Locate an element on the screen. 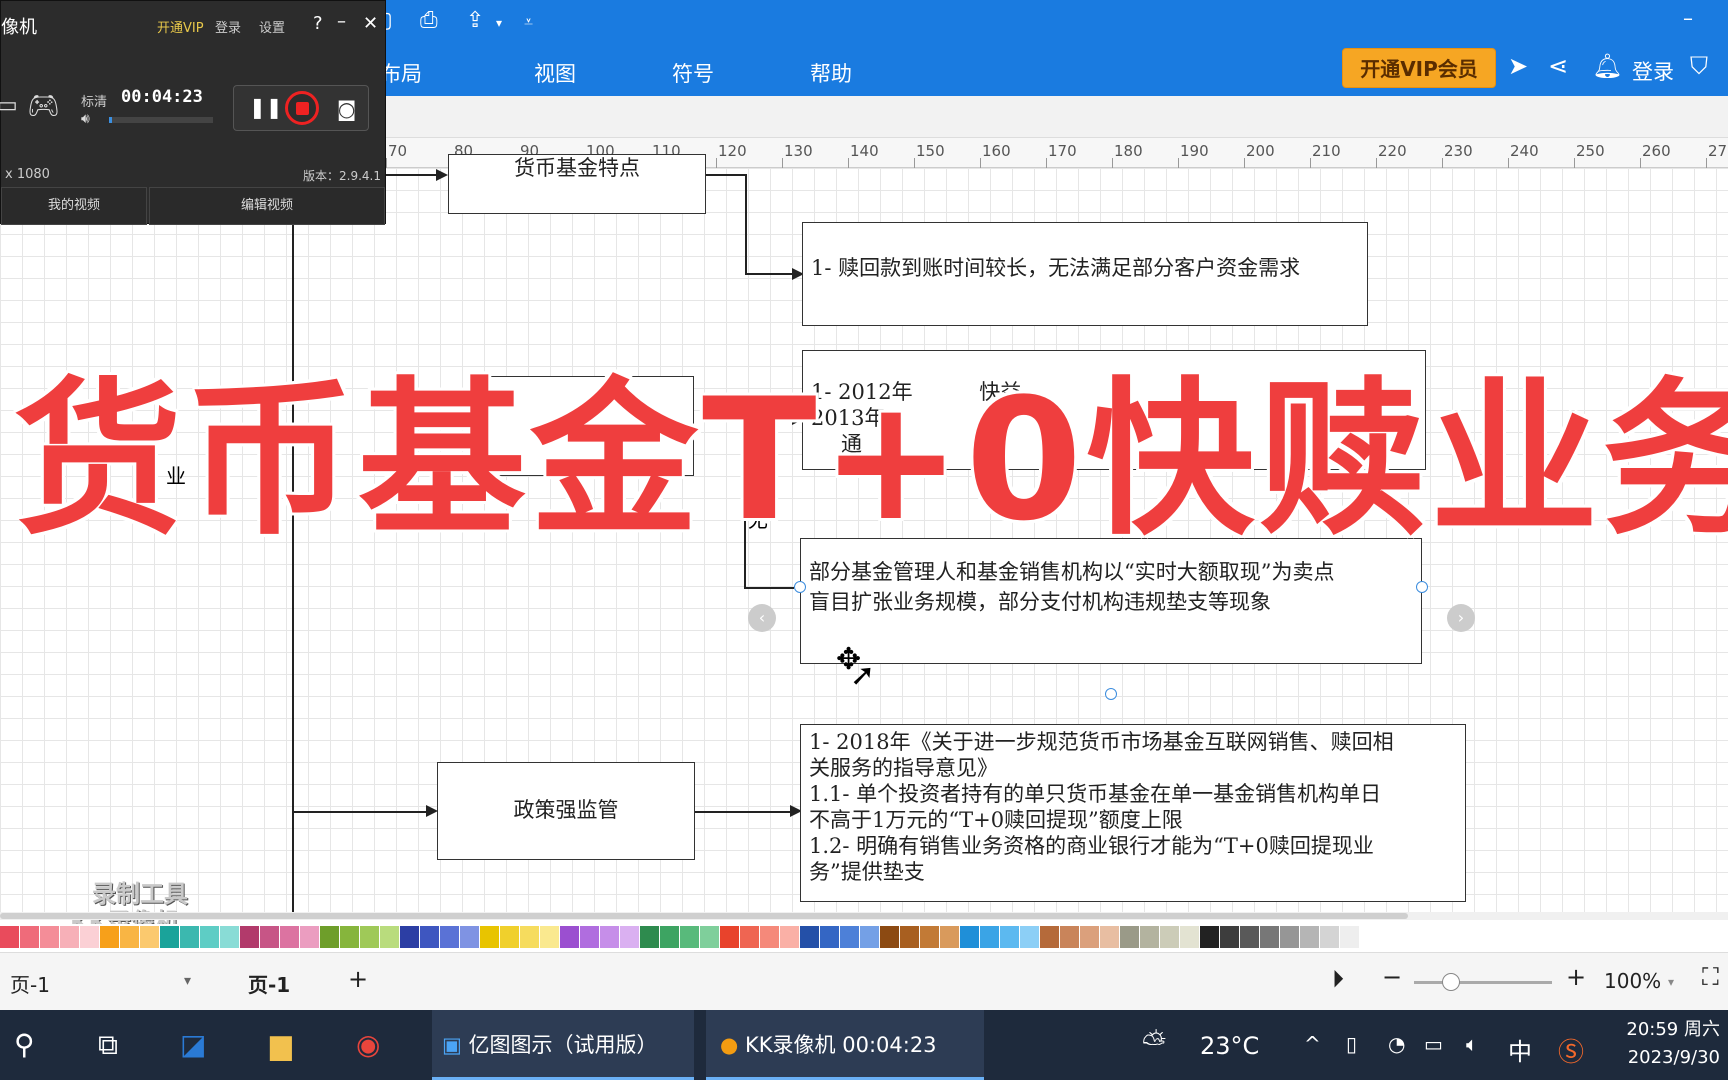 The height and width of the screenshot is (1080, 1728). volume-tray-icon: 🔈︎ is located at coordinates (1472, 1044).